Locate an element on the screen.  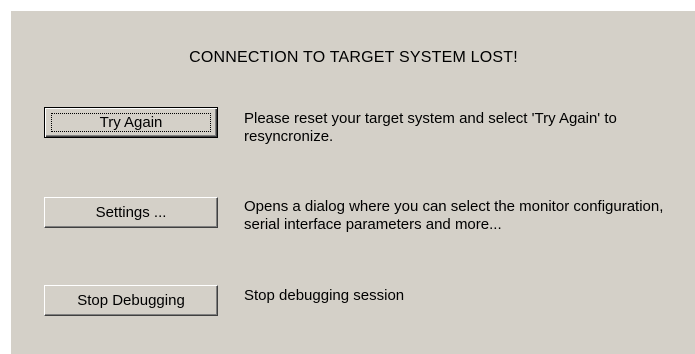
stop-debugging-button: Stop Debugging is located at coordinates (131, 300).